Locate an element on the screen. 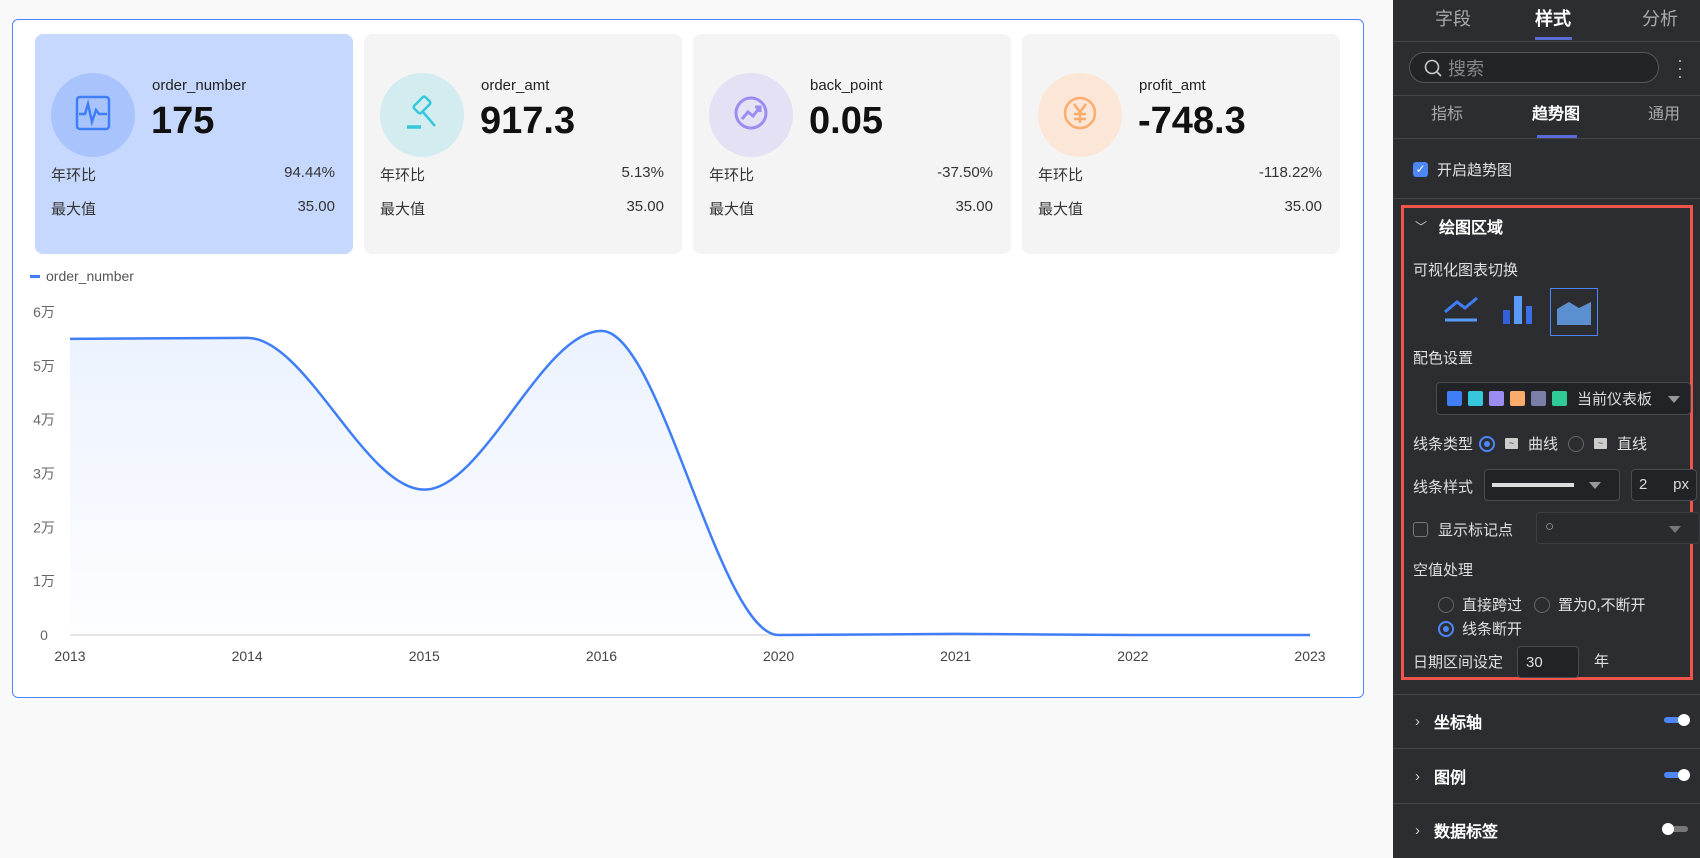 This screenshot has width=1700, height=858. marker-select: ○ is located at coordinates (1618, 528).